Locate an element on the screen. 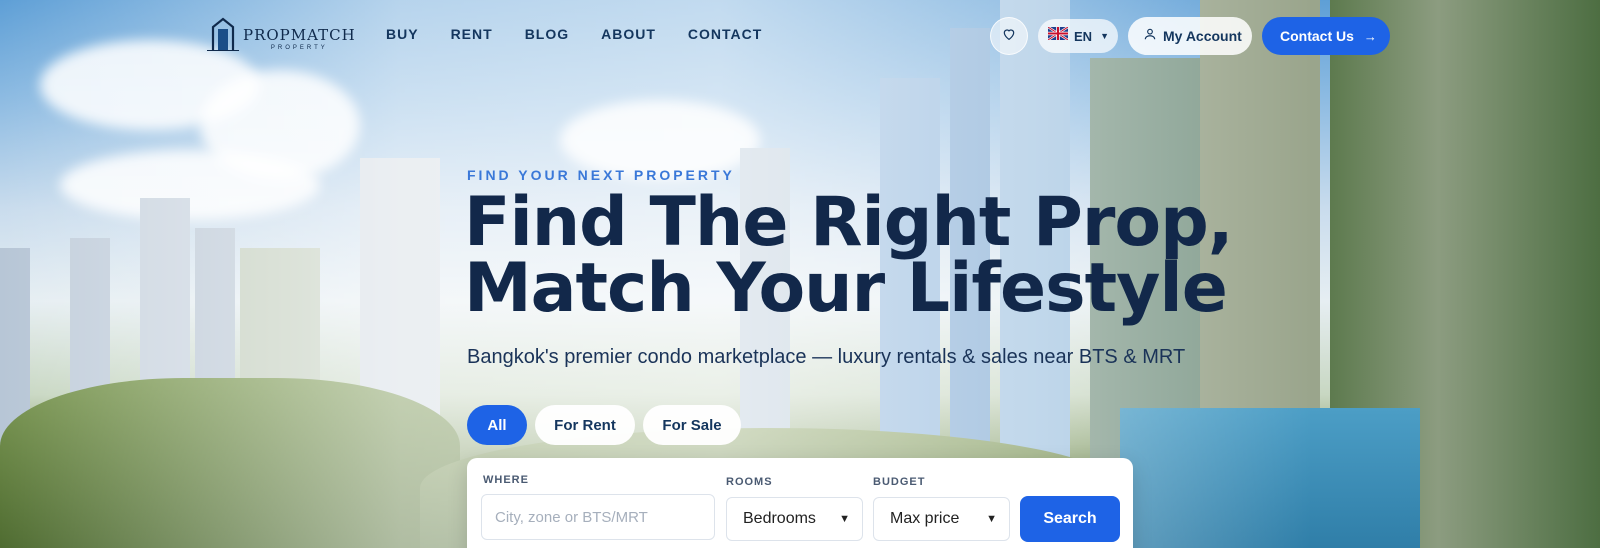 The height and width of the screenshot is (548, 1600). bedrooms-select-value: Bedrooms is located at coordinates (779, 518).